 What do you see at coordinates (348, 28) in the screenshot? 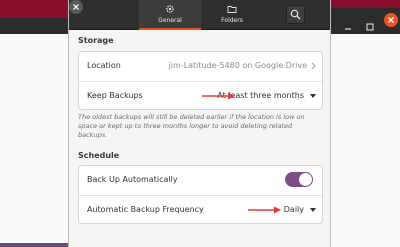
I see `minimize-icon` at bounding box center [348, 28].